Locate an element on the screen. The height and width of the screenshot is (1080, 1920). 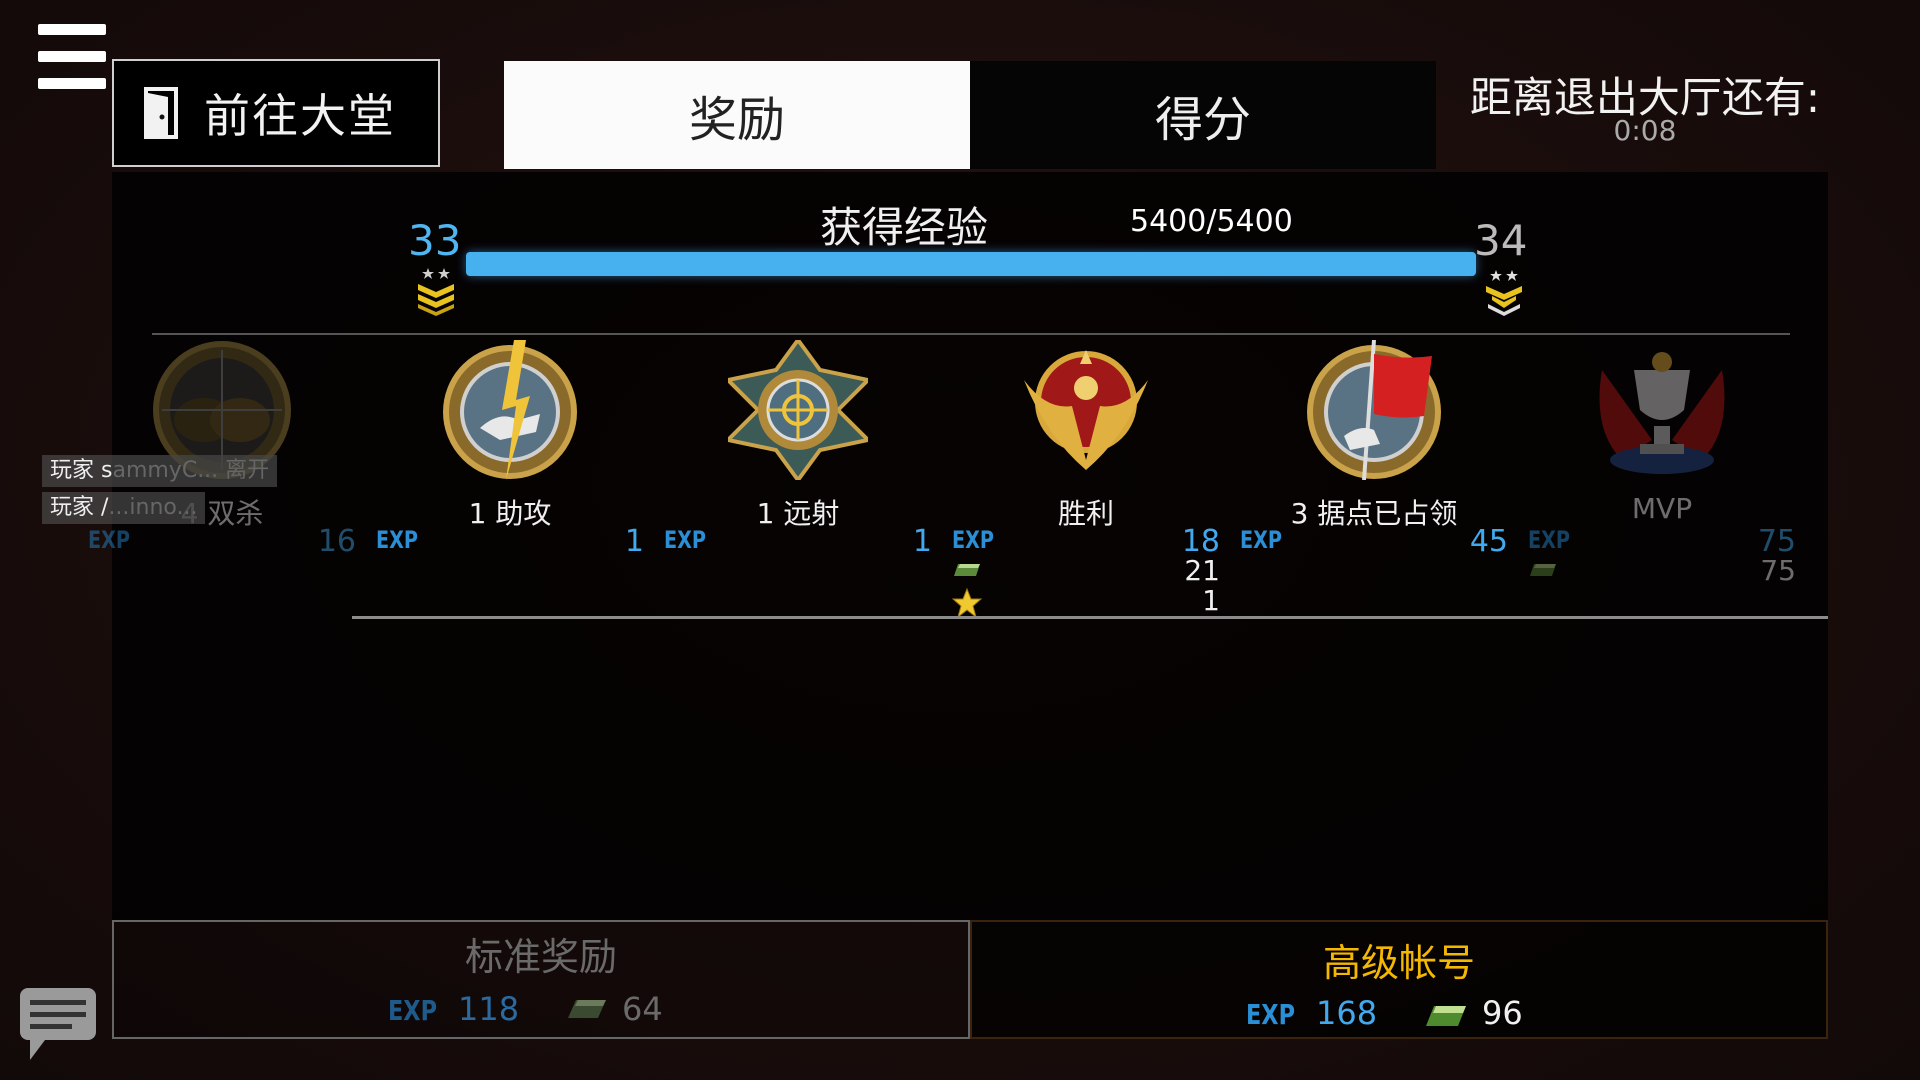
go-to-lobby-label: 前往大堂 is located at coordinates (300, 116).